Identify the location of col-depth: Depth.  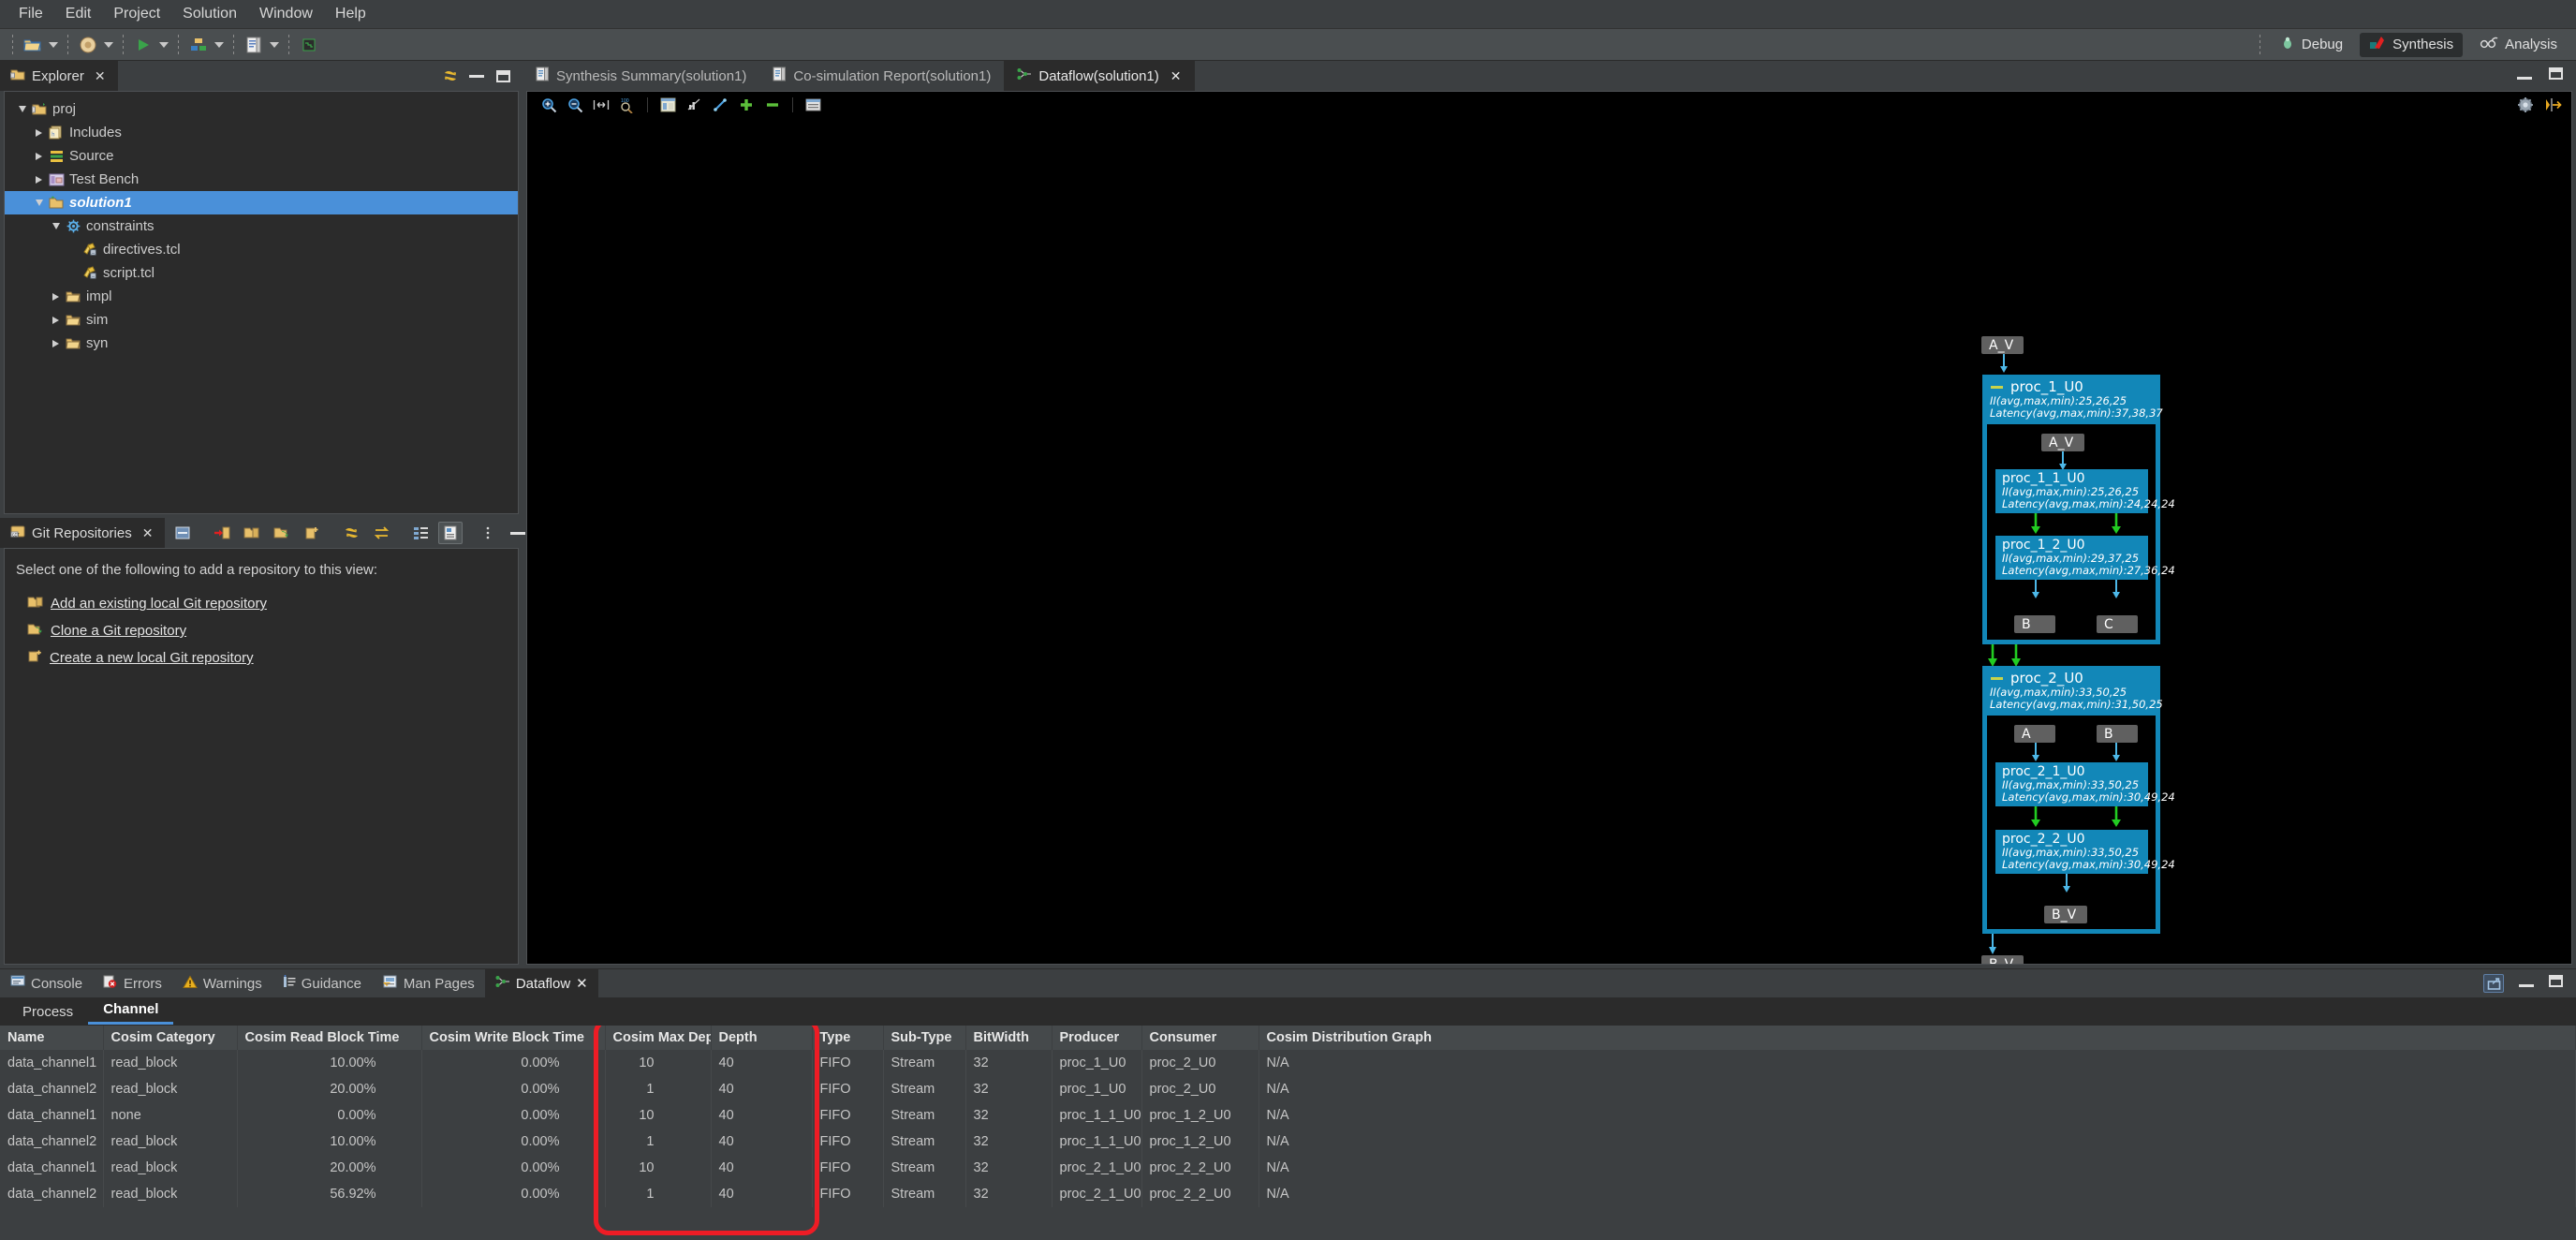
(762, 1038).